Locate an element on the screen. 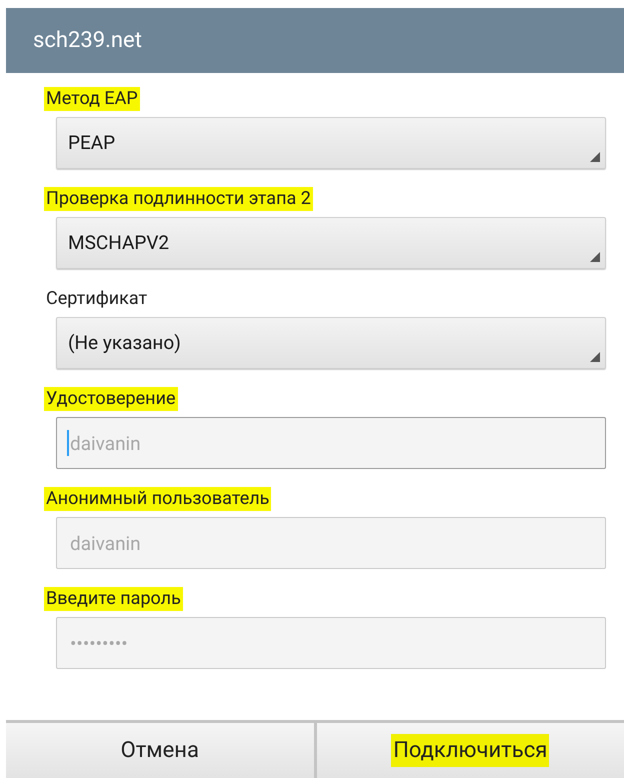  dropdown: MSCHAPV2 is located at coordinates (331, 243).